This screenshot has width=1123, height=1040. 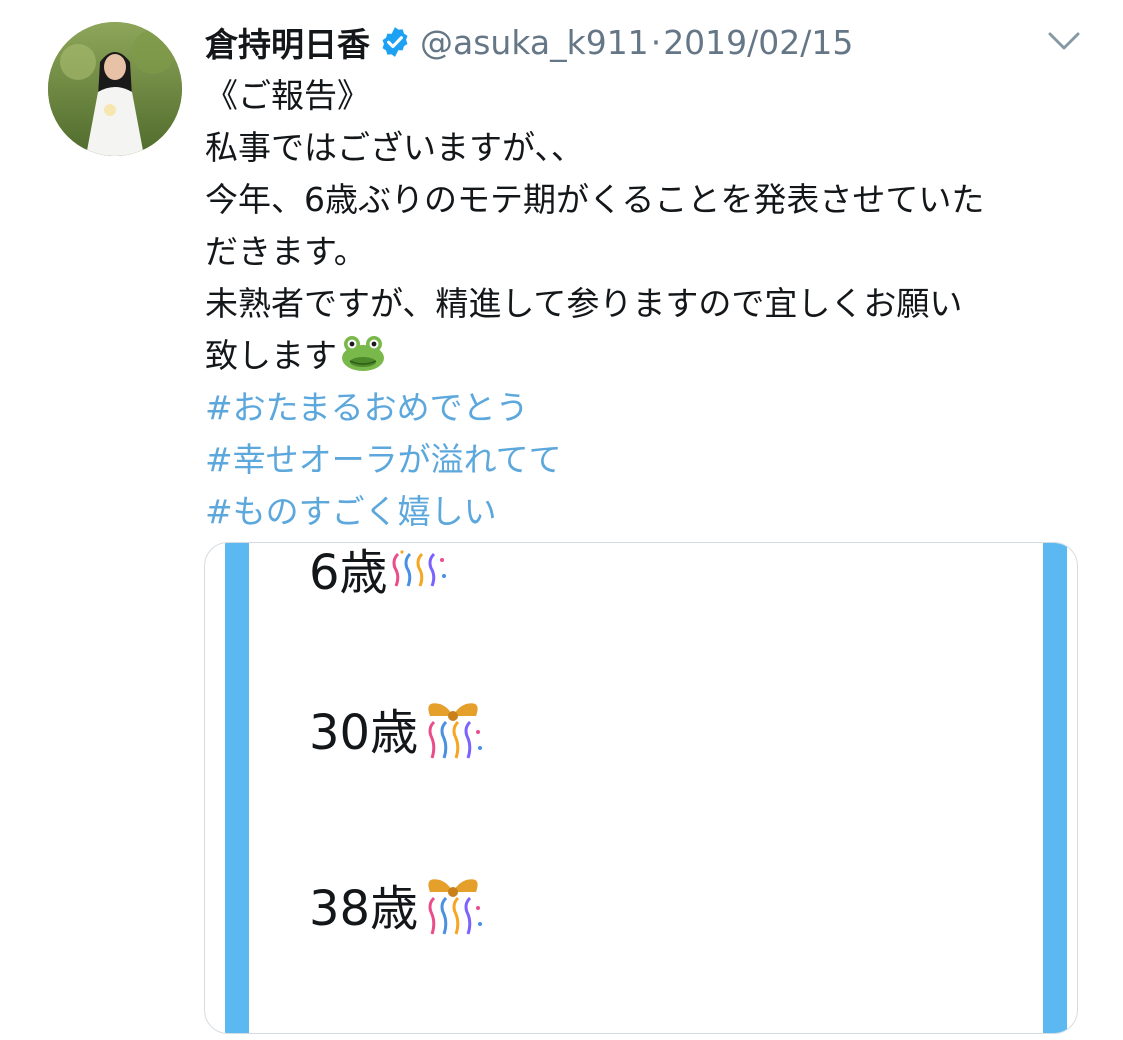 What do you see at coordinates (645, 356) in the screenshot?
I see `text-line-with-emoji: 致します` at bounding box center [645, 356].